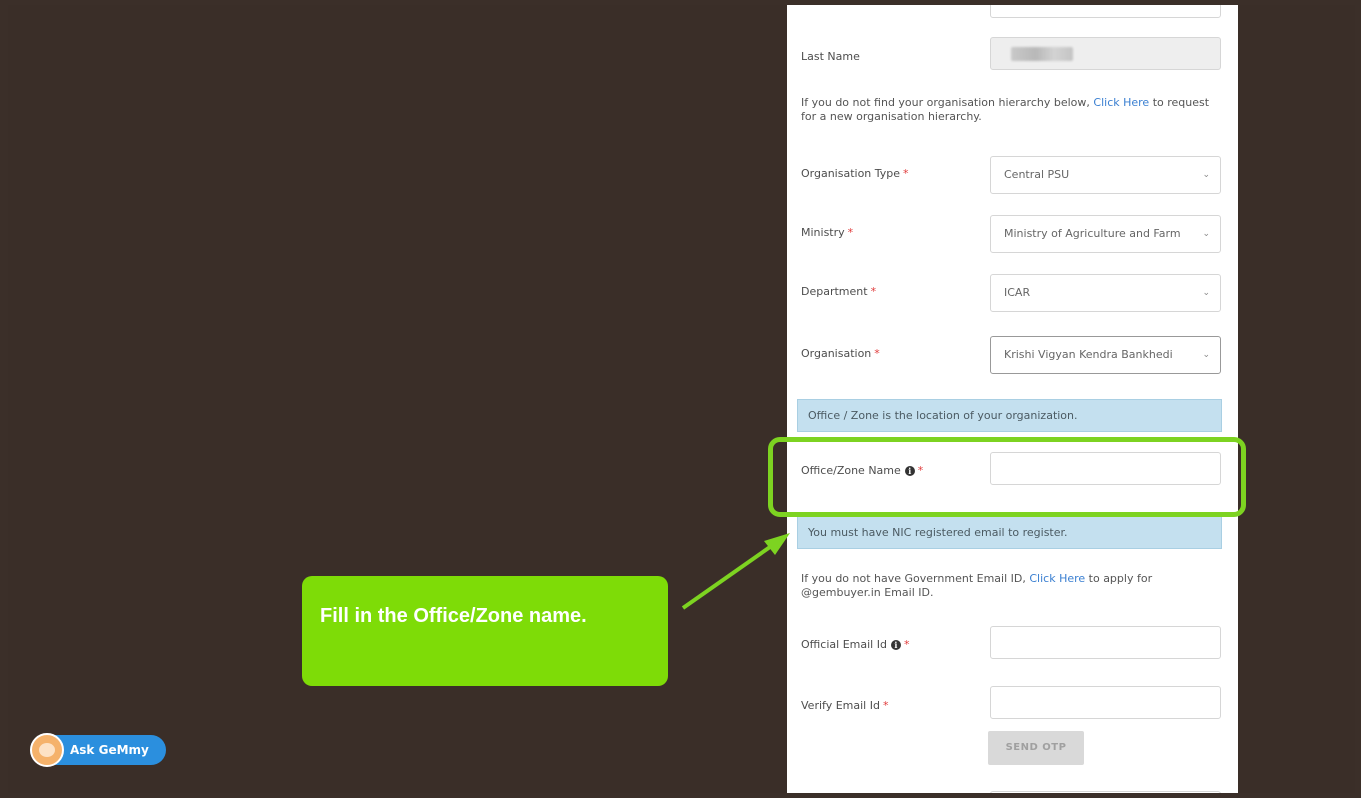 The height and width of the screenshot is (798, 1361). I want to click on arrow-shaft, so click(726, 577).